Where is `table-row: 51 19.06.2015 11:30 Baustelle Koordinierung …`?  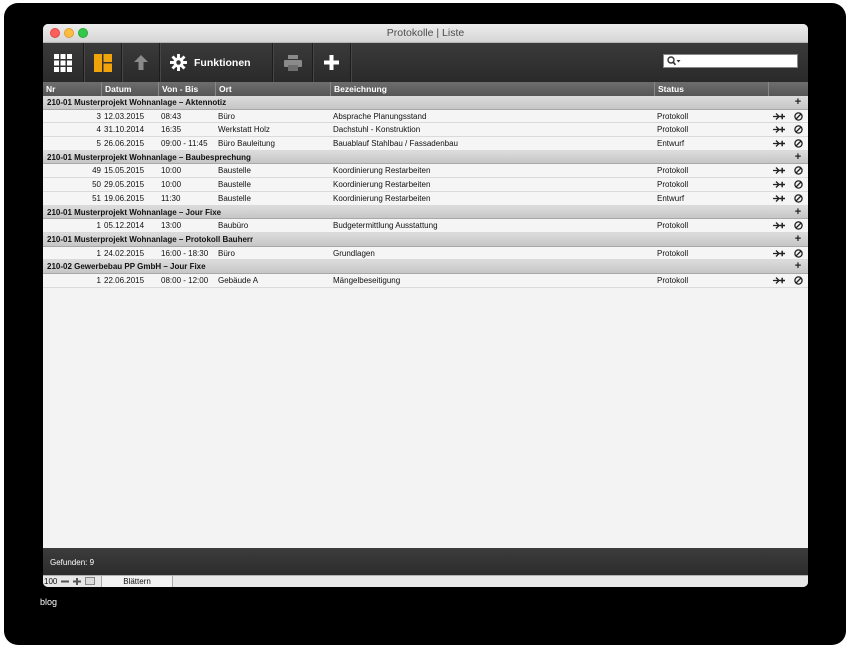 table-row: 51 19.06.2015 11:30 Baustelle Koordinierung … is located at coordinates (425, 198).